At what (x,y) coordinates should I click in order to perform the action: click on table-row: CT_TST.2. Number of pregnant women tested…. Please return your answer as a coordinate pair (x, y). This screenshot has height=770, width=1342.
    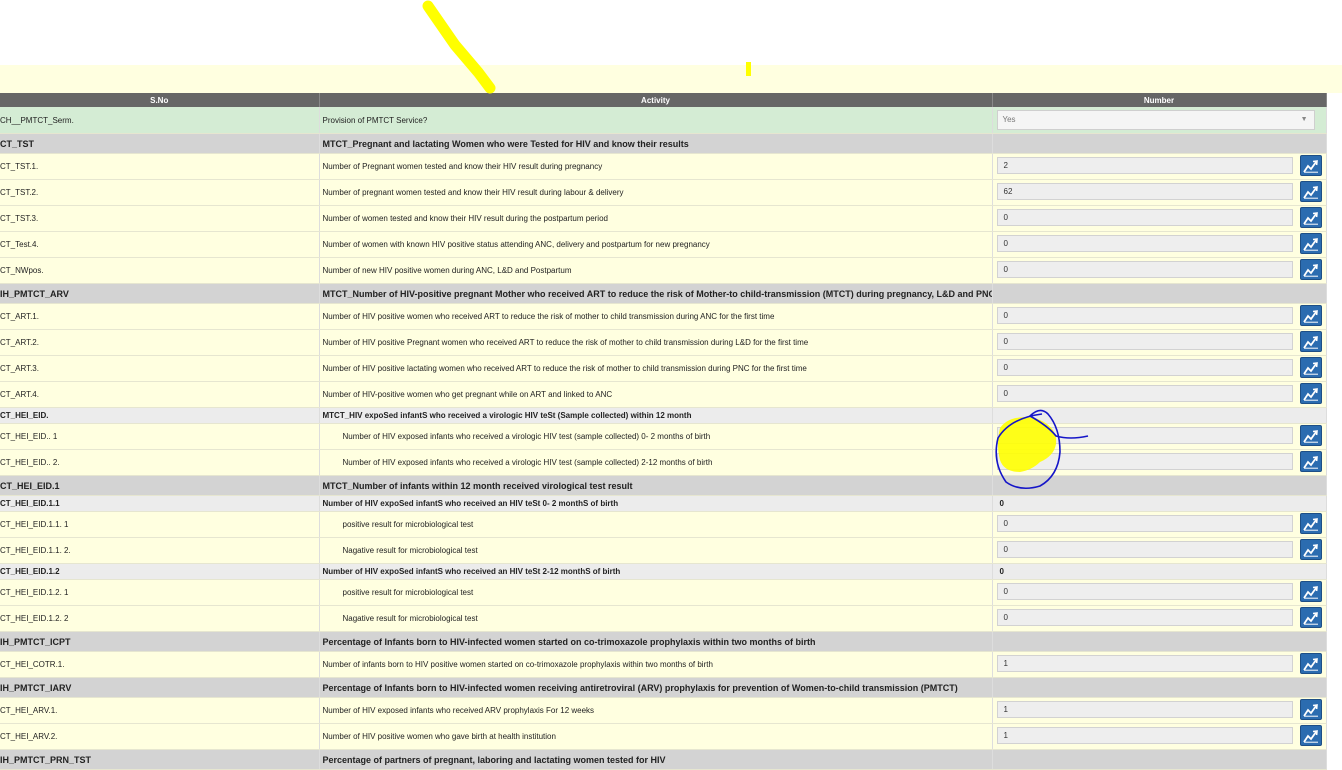
    Looking at the image, I should click on (663, 192).